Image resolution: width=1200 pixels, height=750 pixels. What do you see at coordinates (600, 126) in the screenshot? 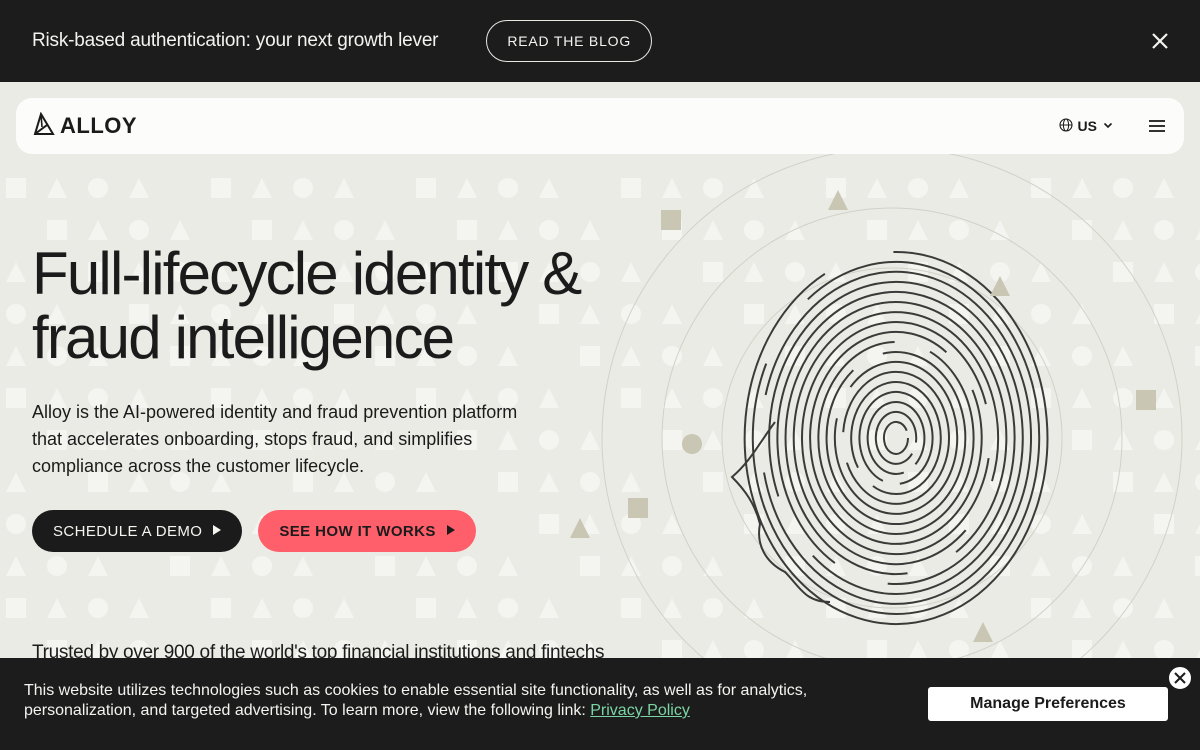
I see `main-navbar: ALLOY US` at bounding box center [600, 126].